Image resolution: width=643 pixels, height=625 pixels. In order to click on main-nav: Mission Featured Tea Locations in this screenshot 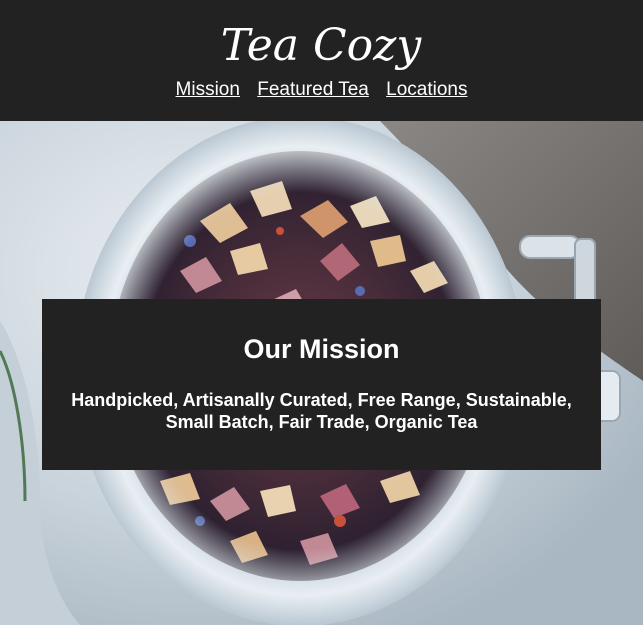, I will do `click(321, 90)`.